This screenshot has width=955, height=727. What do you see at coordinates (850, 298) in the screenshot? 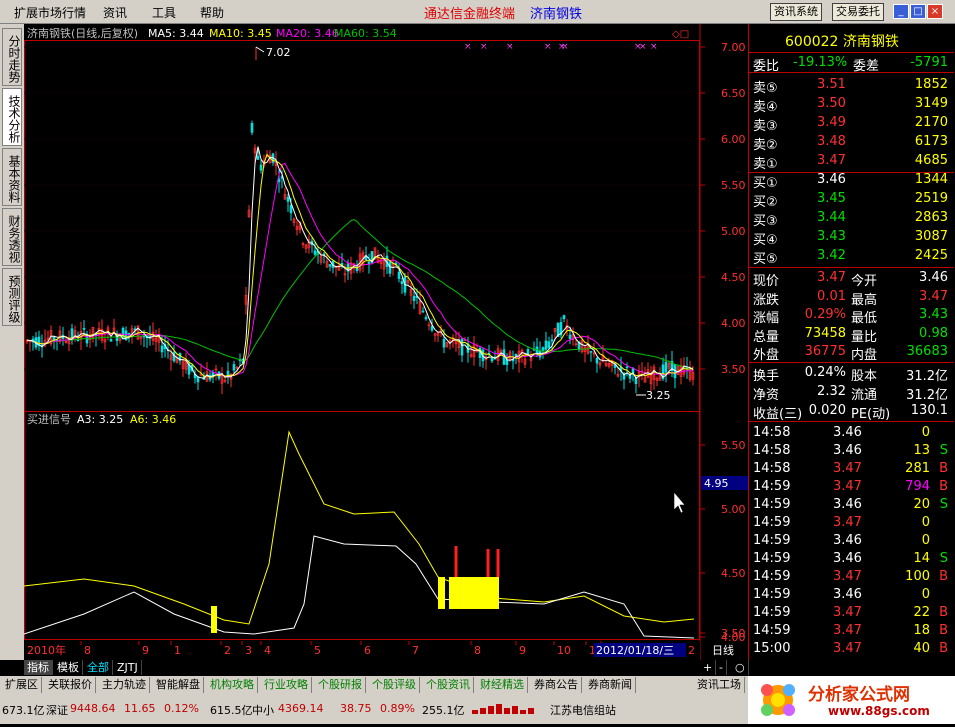
I see `quote-stat-row: 涨跌 0.01 最高 3.47` at bounding box center [850, 298].